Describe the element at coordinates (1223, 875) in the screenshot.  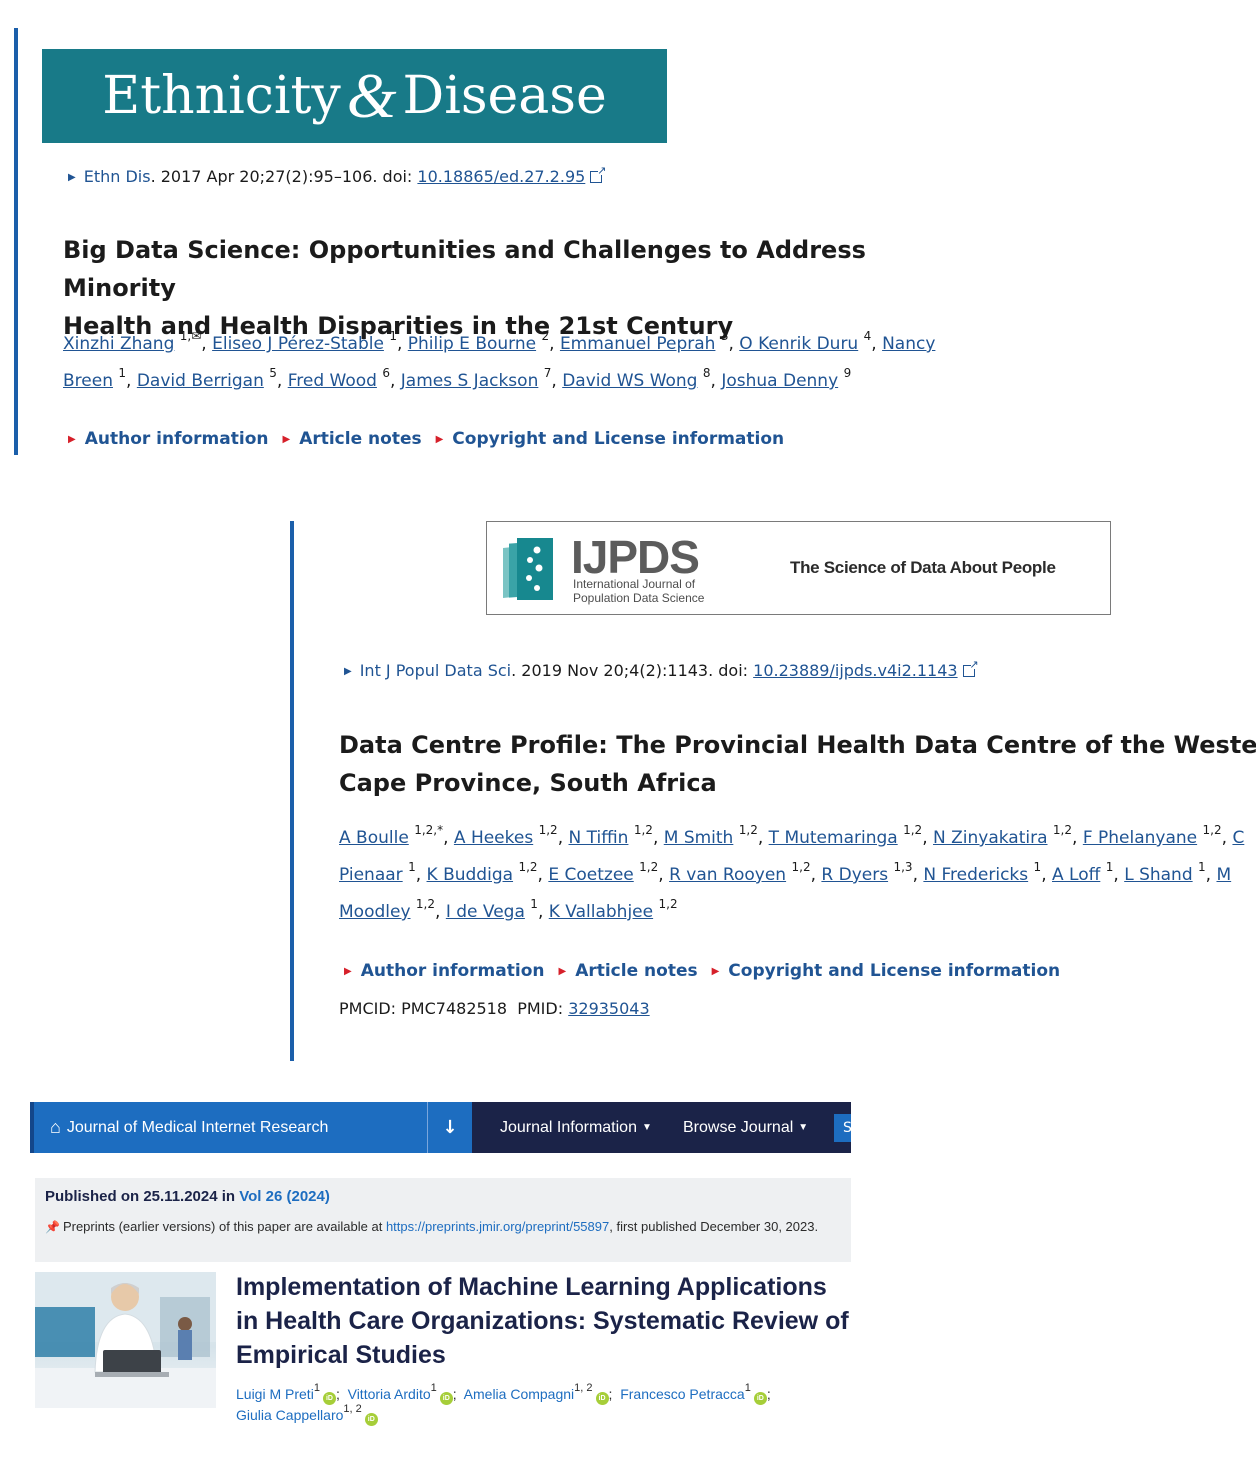
I see `author-link: M` at that location.